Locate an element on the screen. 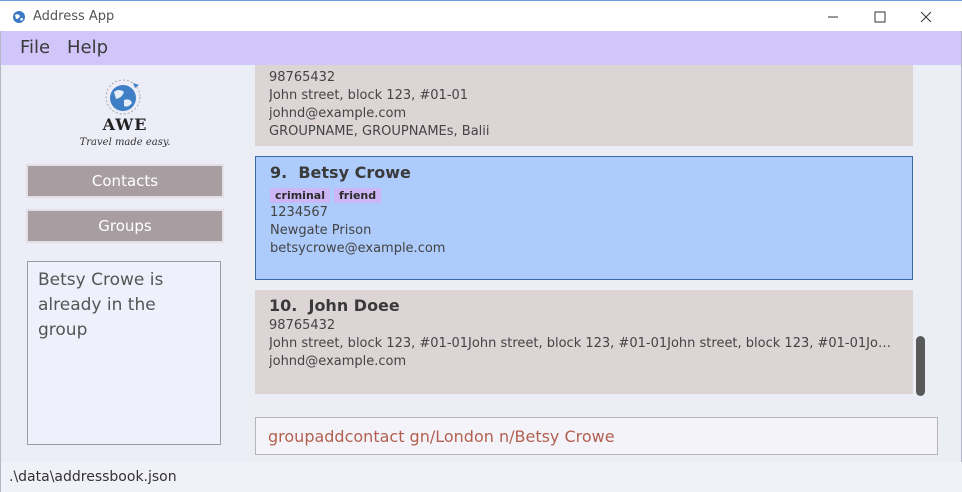  minimize-icon is located at coordinates (833, 16).